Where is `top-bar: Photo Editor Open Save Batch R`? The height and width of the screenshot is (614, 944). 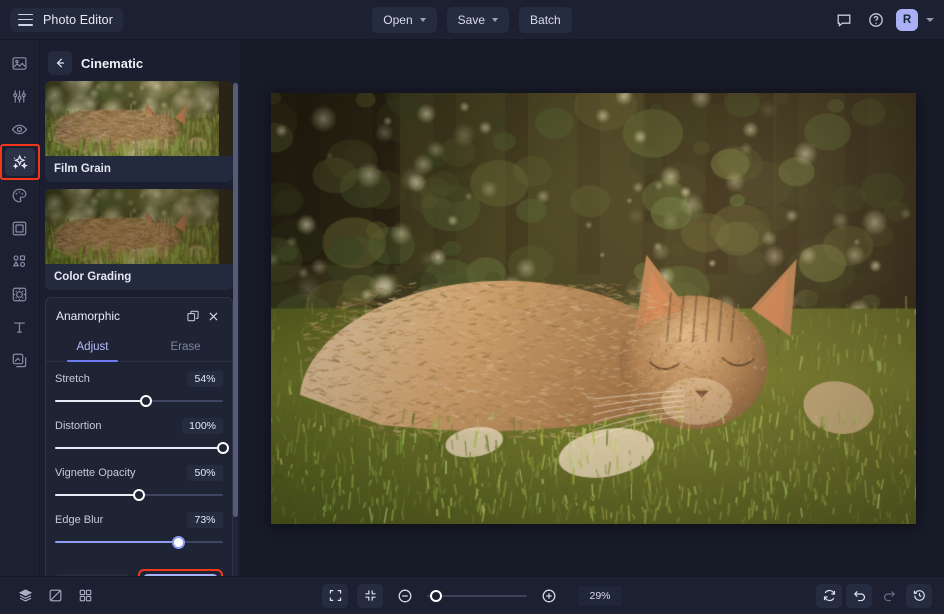
top-bar: Photo Editor Open Save Batch R is located at coordinates (472, 20).